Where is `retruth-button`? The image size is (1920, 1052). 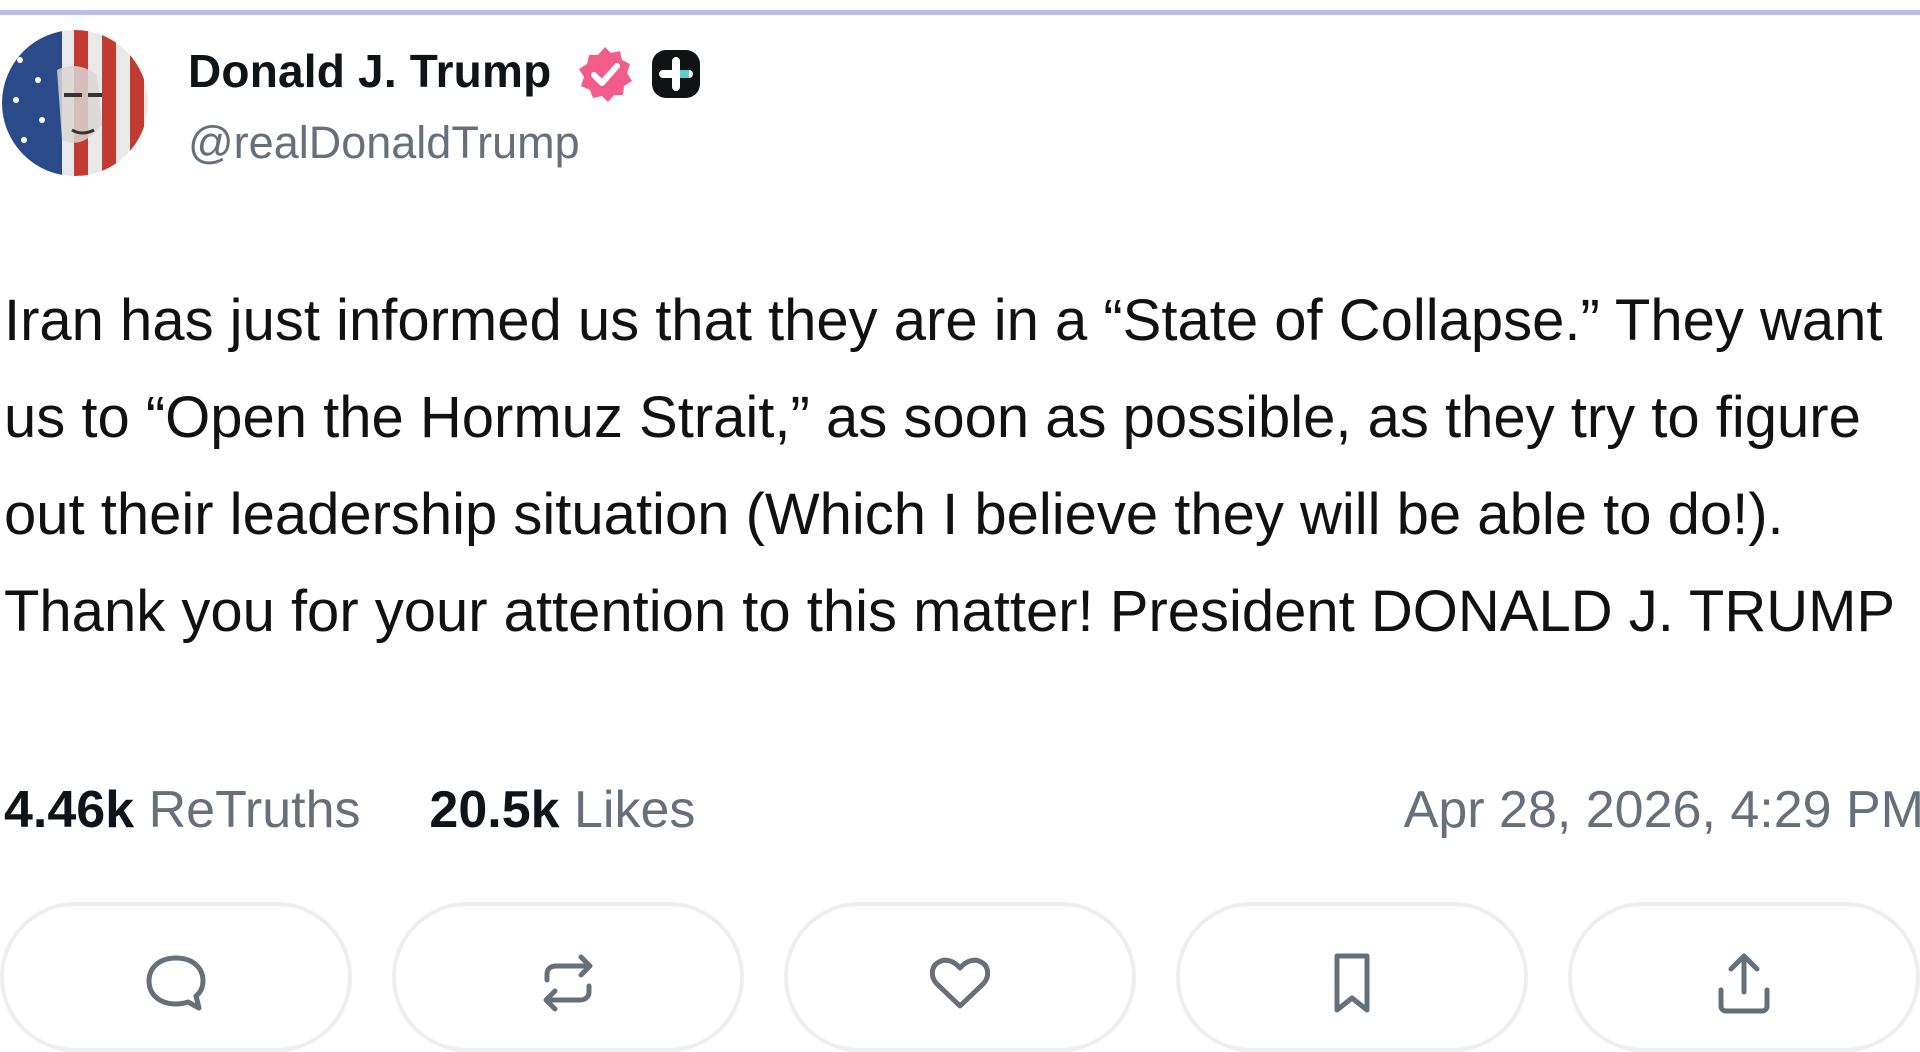 retruth-button is located at coordinates (568, 977).